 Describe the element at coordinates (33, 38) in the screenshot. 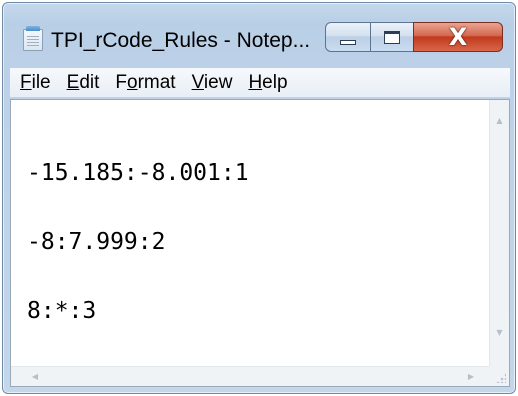

I see `notepad-icon` at that location.